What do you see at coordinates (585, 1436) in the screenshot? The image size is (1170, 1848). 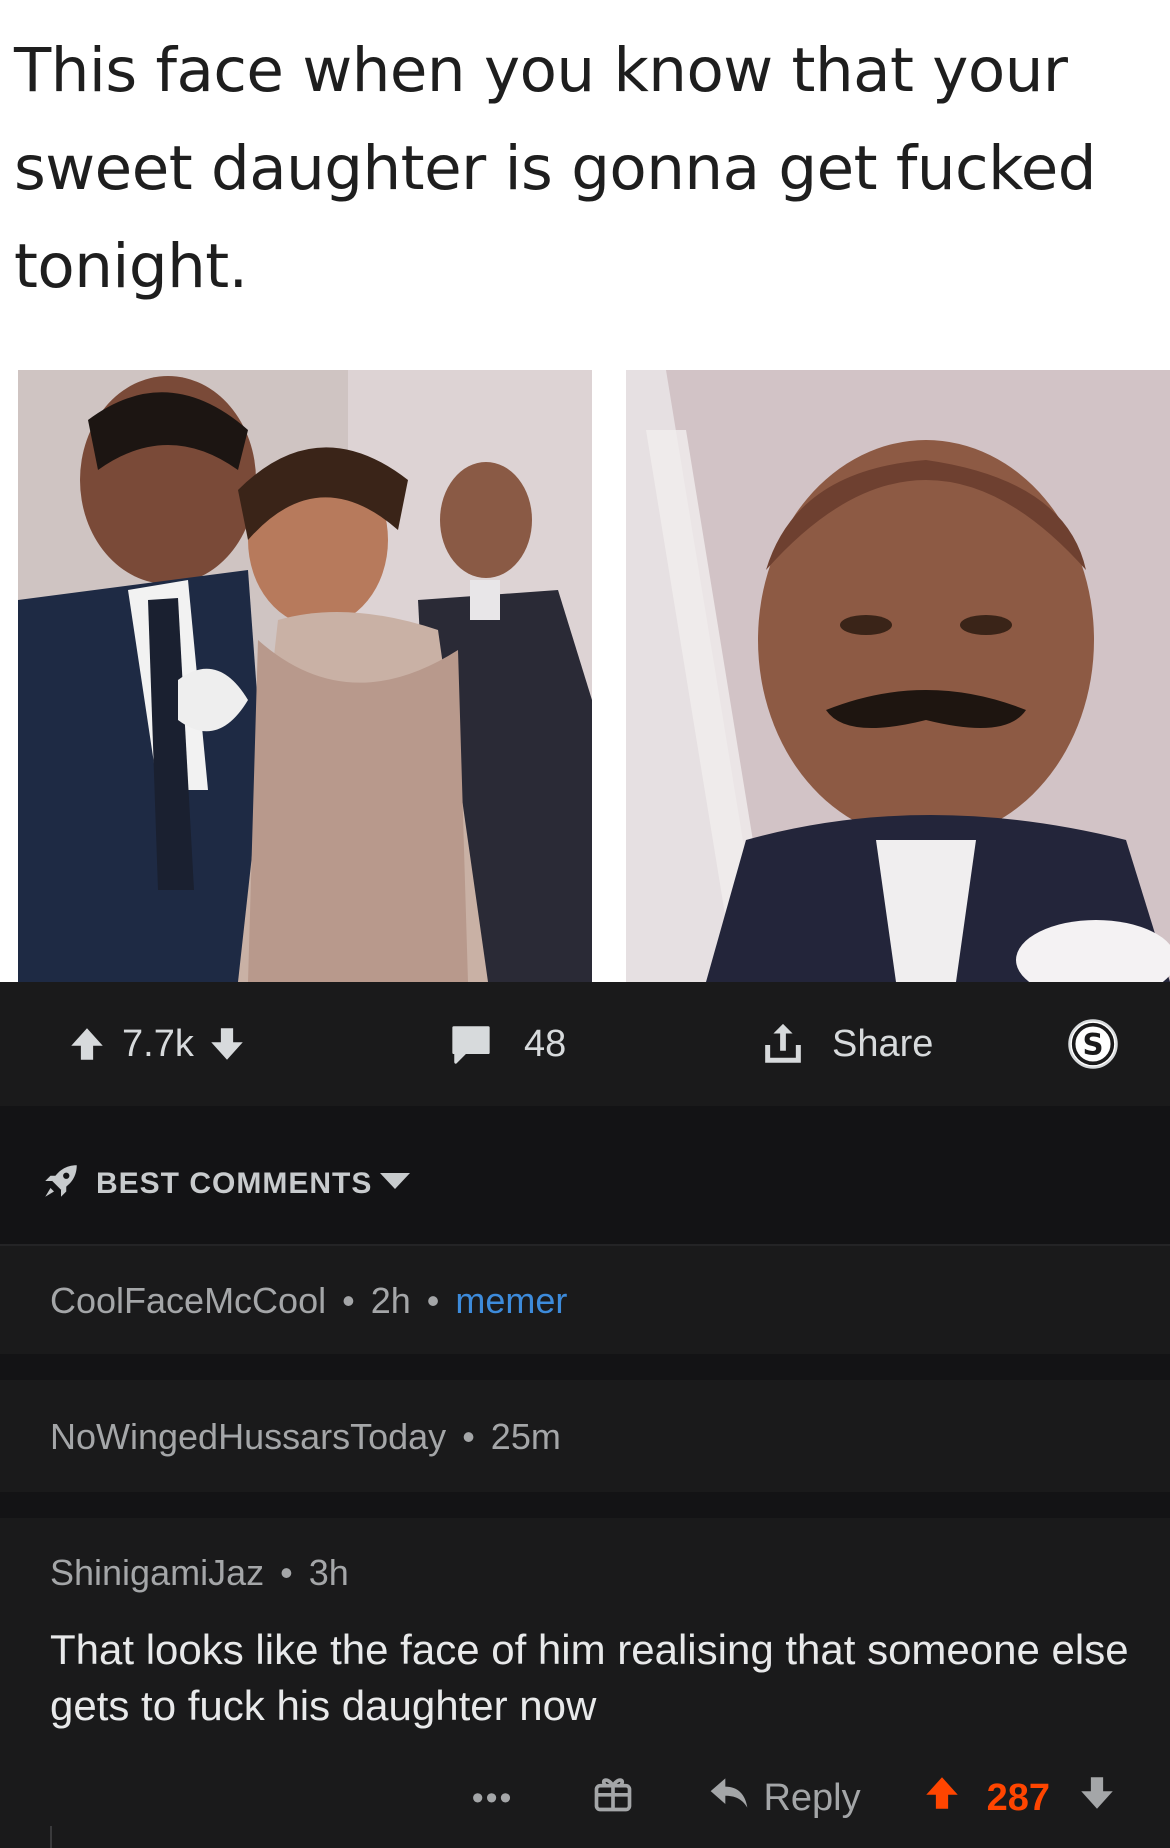 I see `comment-collapsed: NoWingedHussarsToday • 25m` at bounding box center [585, 1436].